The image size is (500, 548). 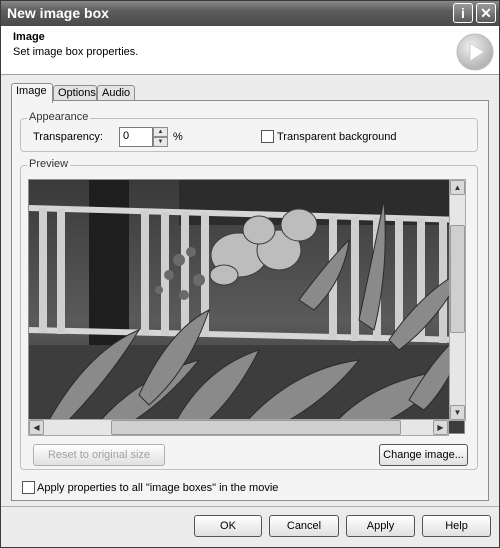 What do you see at coordinates (76, 52) in the screenshot?
I see `header-subtitle: Set image box properties.` at bounding box center [76, 52].